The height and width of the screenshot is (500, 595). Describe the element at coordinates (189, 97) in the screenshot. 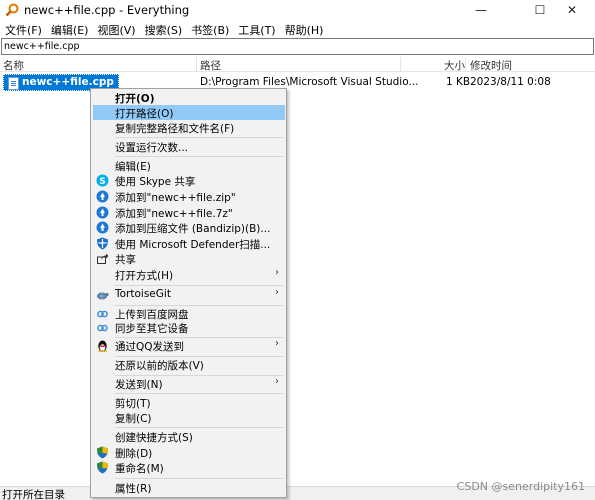

I see `menu-item-open: 打开(O)` at that location.